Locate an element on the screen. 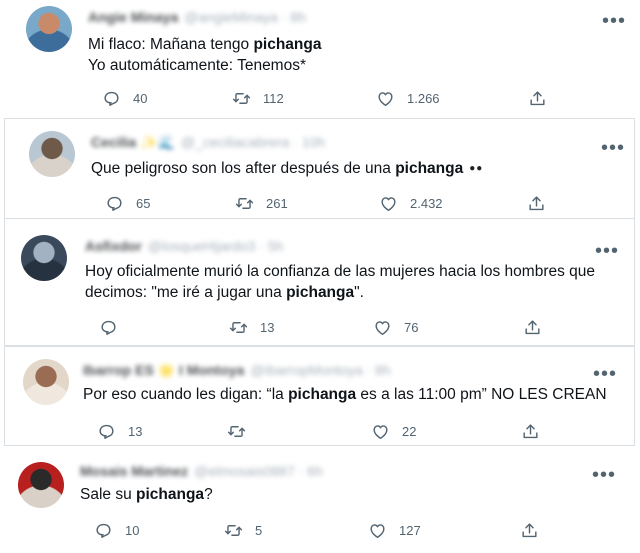 This screenshot has width=640, height=553. like-button: 22 is located at coordinates (387, 431).